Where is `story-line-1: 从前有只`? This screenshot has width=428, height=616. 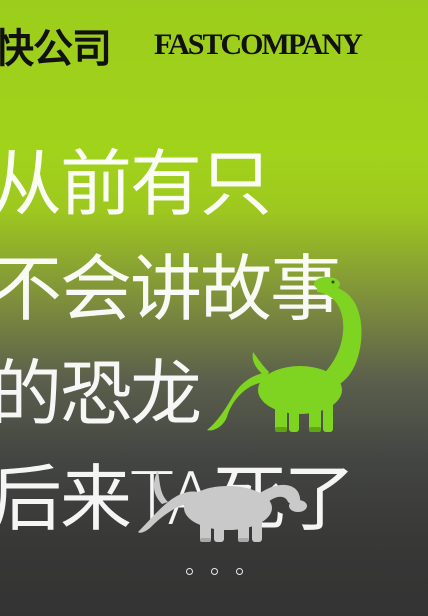 story-line-1: 从前有只 is located at coordinates (136, 184).